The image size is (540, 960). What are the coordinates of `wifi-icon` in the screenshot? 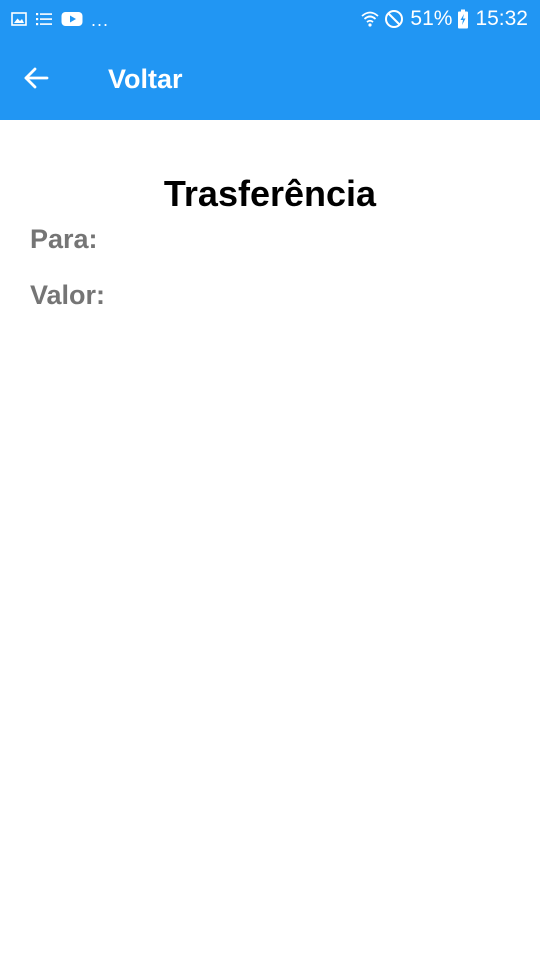 It's located at (370, 19).